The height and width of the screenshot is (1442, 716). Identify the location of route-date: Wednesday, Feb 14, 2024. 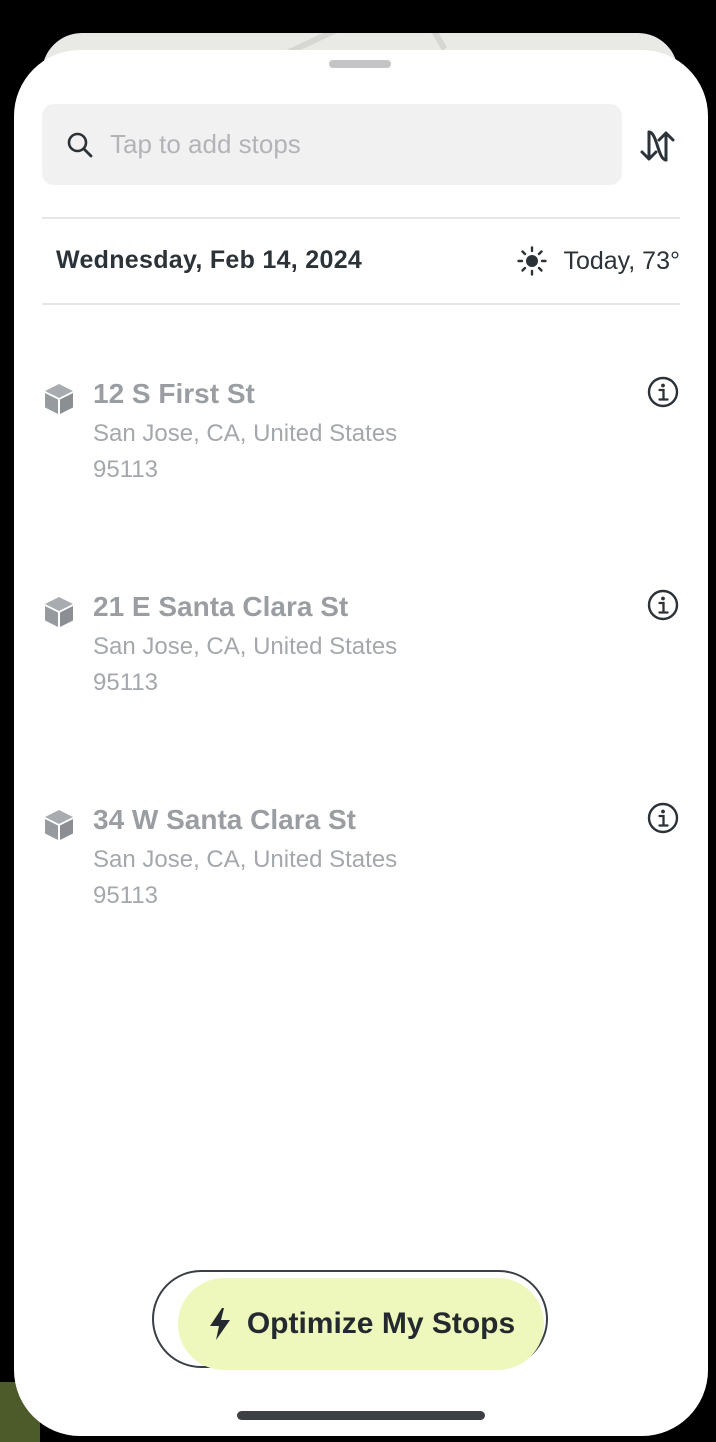
(209, 260).